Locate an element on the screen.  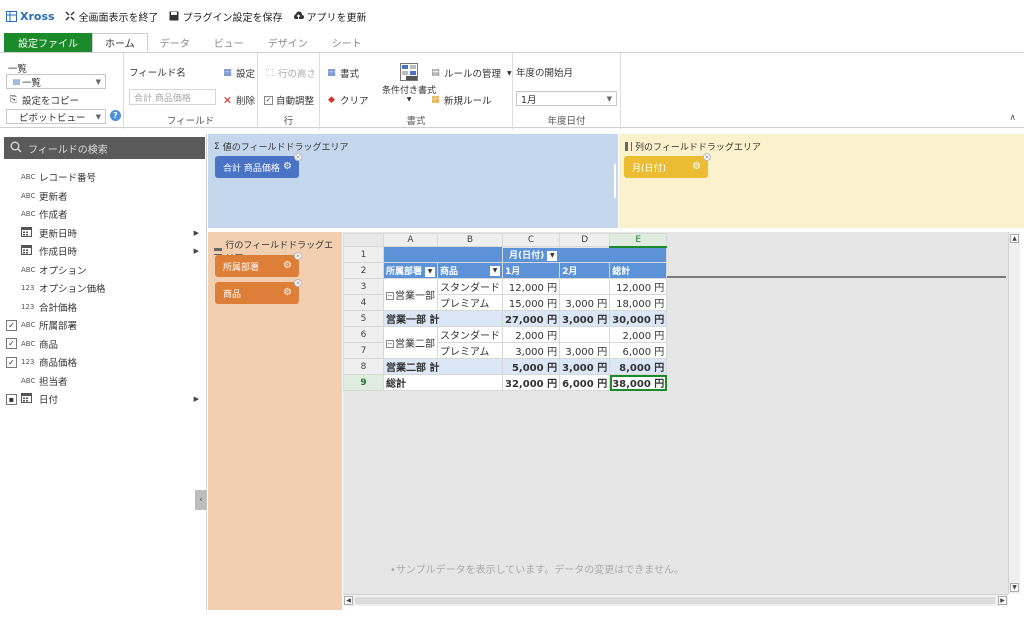
row-height-button: ⬚ 行の高さ is located at coordinates (290, 73).